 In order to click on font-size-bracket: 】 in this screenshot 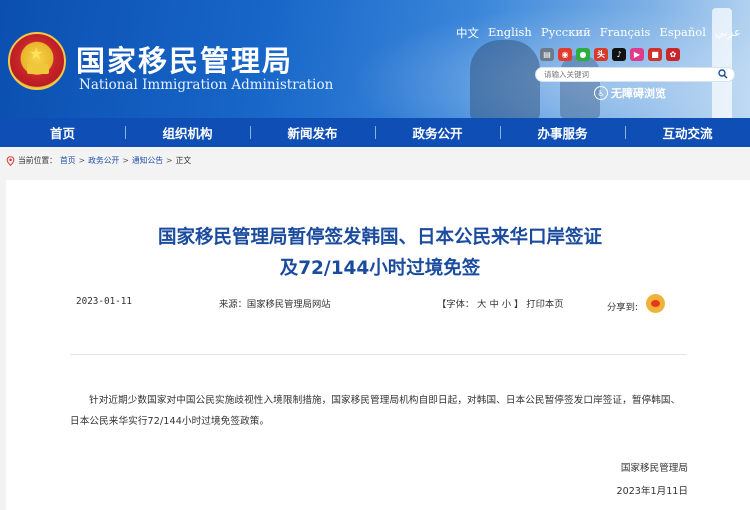, I will do `click(519, 304)`.